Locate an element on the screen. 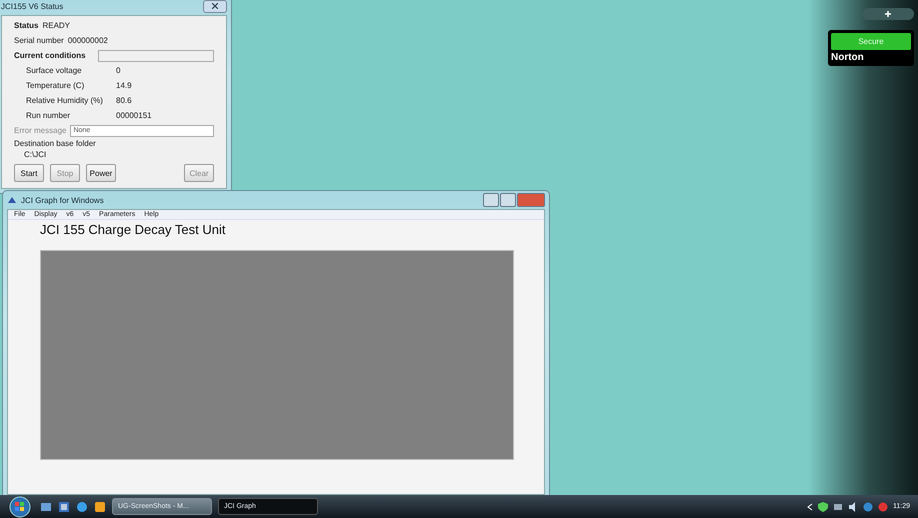 The height and width of the screenshot is (518, 918). norton-gadget: Secure Norton is located at coordinates (871, 48).